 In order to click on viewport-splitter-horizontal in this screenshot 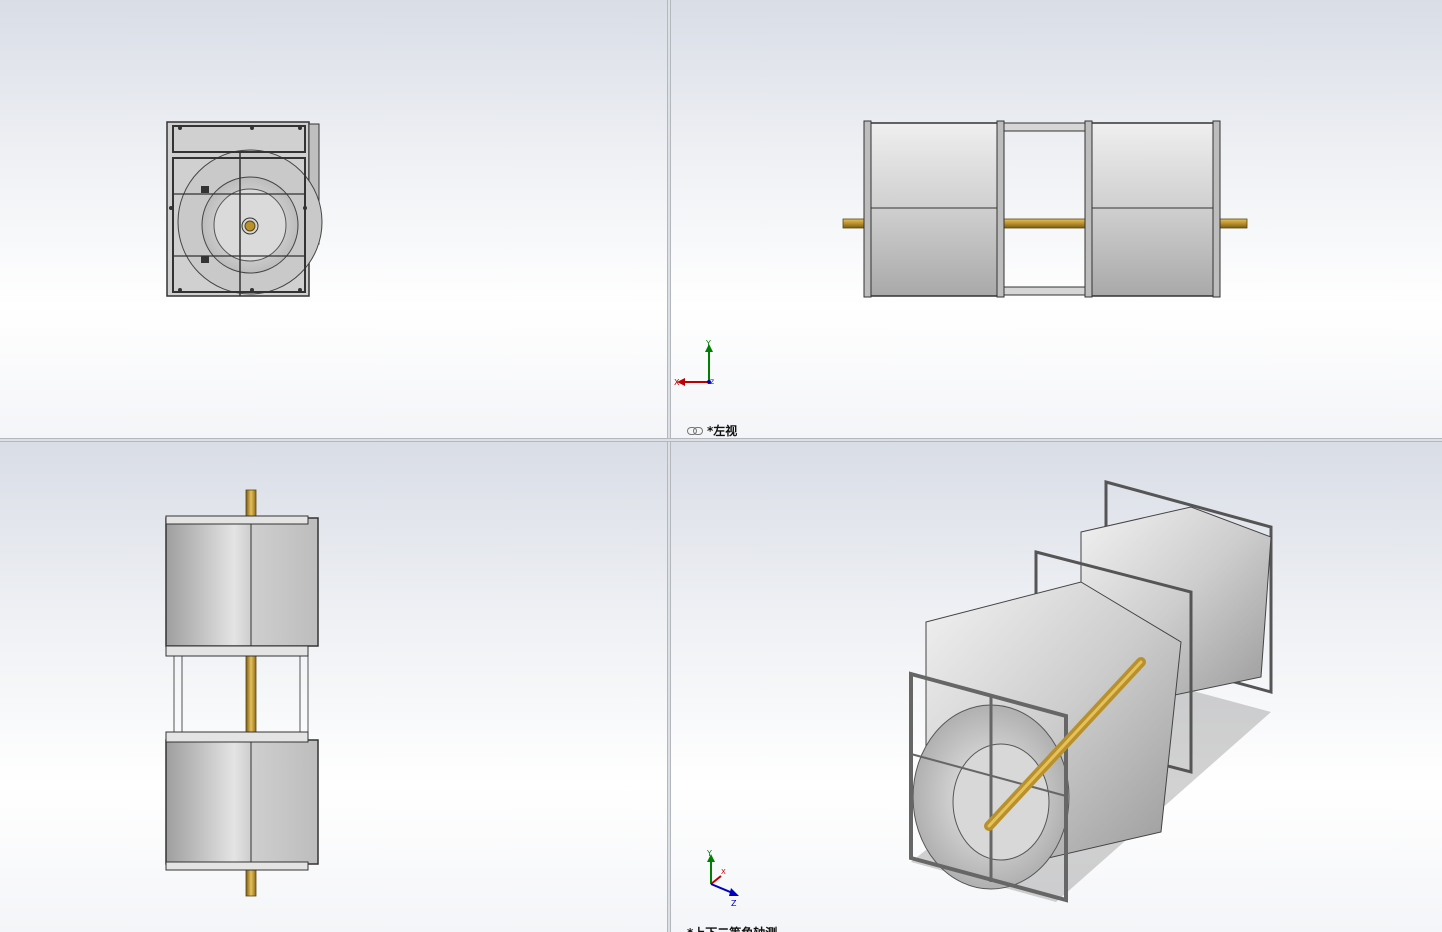, I will do `click(721, 440)`.